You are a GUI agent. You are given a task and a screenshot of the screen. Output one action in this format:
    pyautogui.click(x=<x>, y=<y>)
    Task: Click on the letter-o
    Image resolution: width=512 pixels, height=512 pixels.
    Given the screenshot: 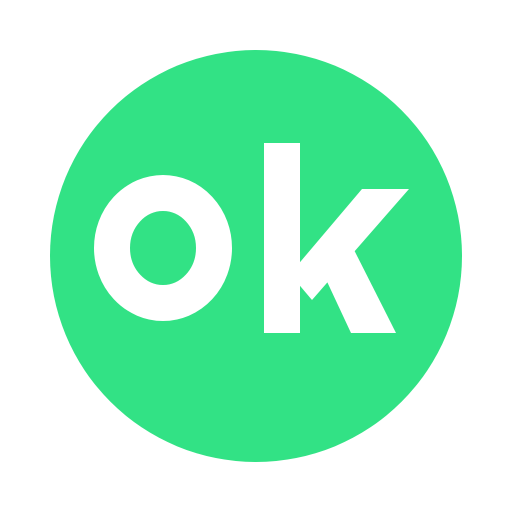 What is the action you would take?
    pyautogui.click(x=163, y=248)
    